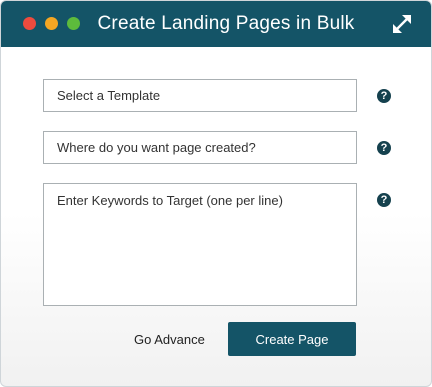  I want to click on window-titlebar: Create Landing Pages in Bulk, so click(216, 24).